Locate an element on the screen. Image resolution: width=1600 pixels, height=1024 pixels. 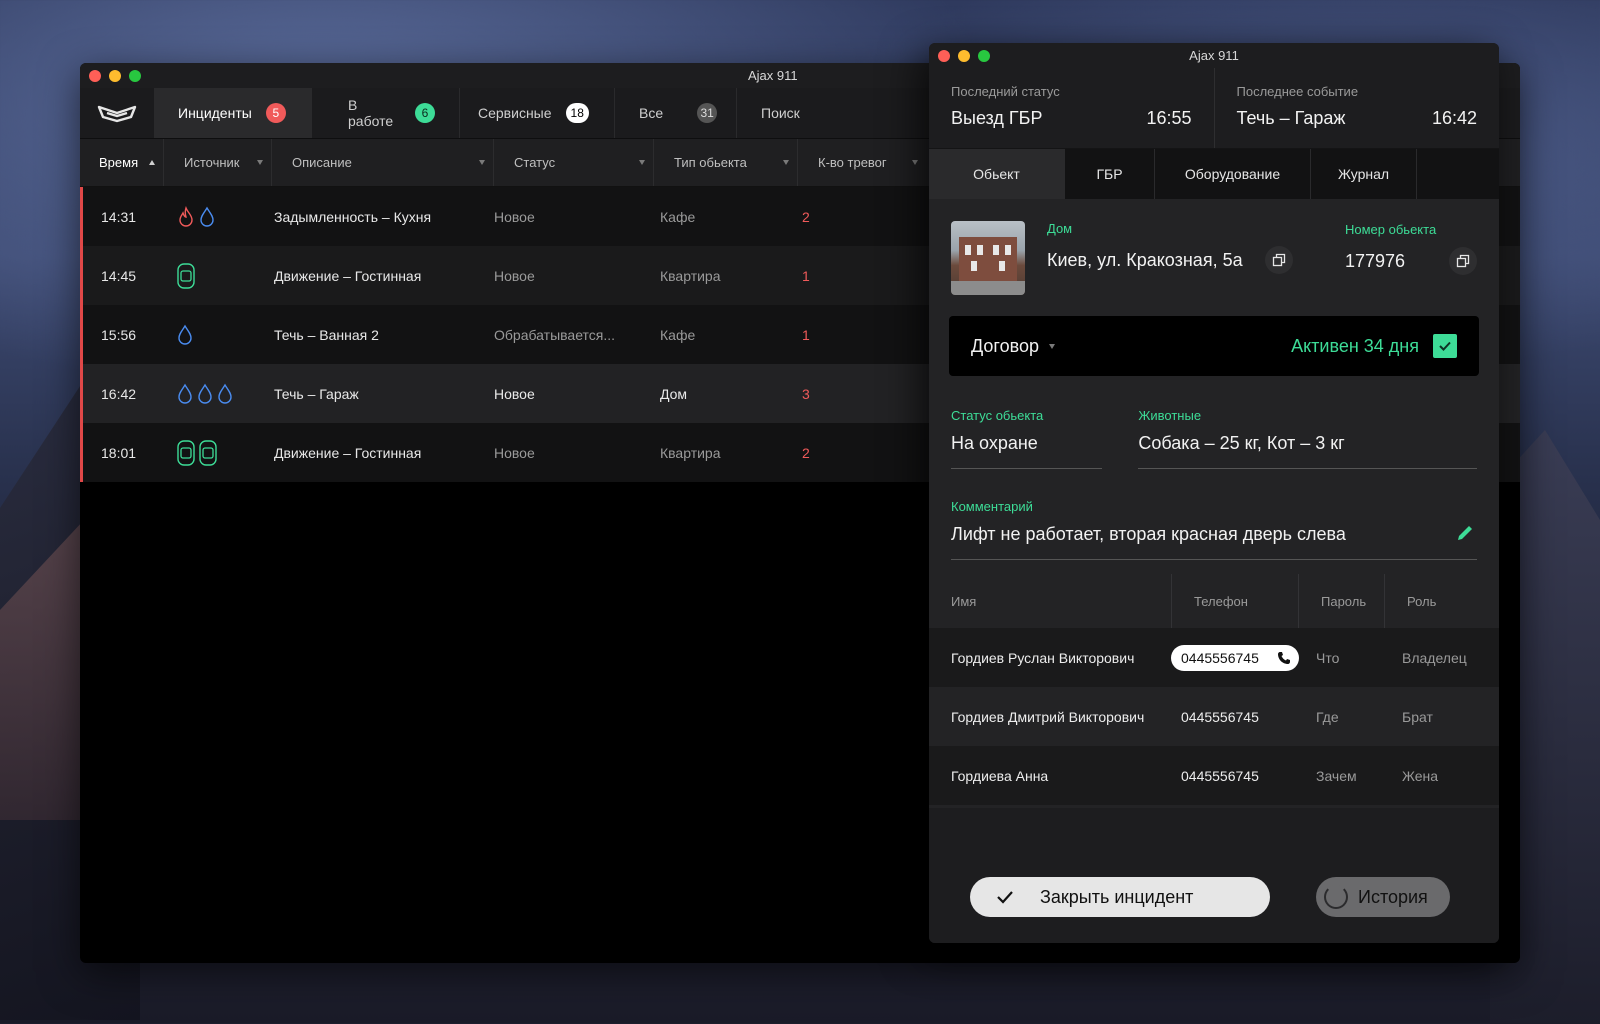
tab-all: Все 31 is located at coordinates (676, 113).